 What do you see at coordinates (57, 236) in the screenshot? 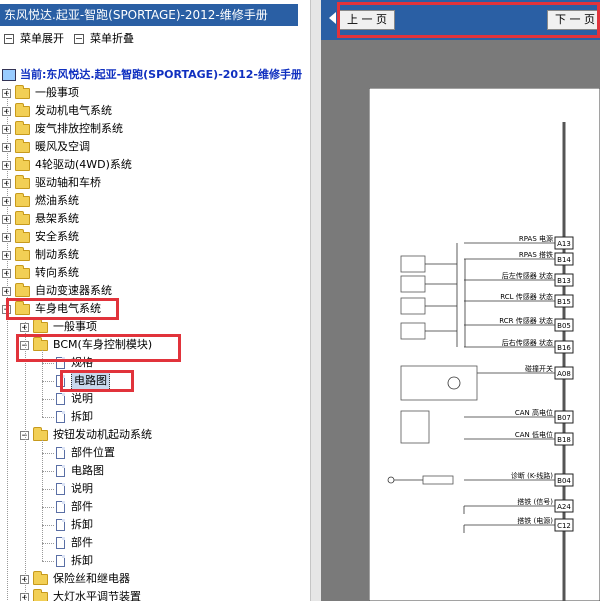
I see `tree-item-label: 安全系统` at bounding box center [57, 236].